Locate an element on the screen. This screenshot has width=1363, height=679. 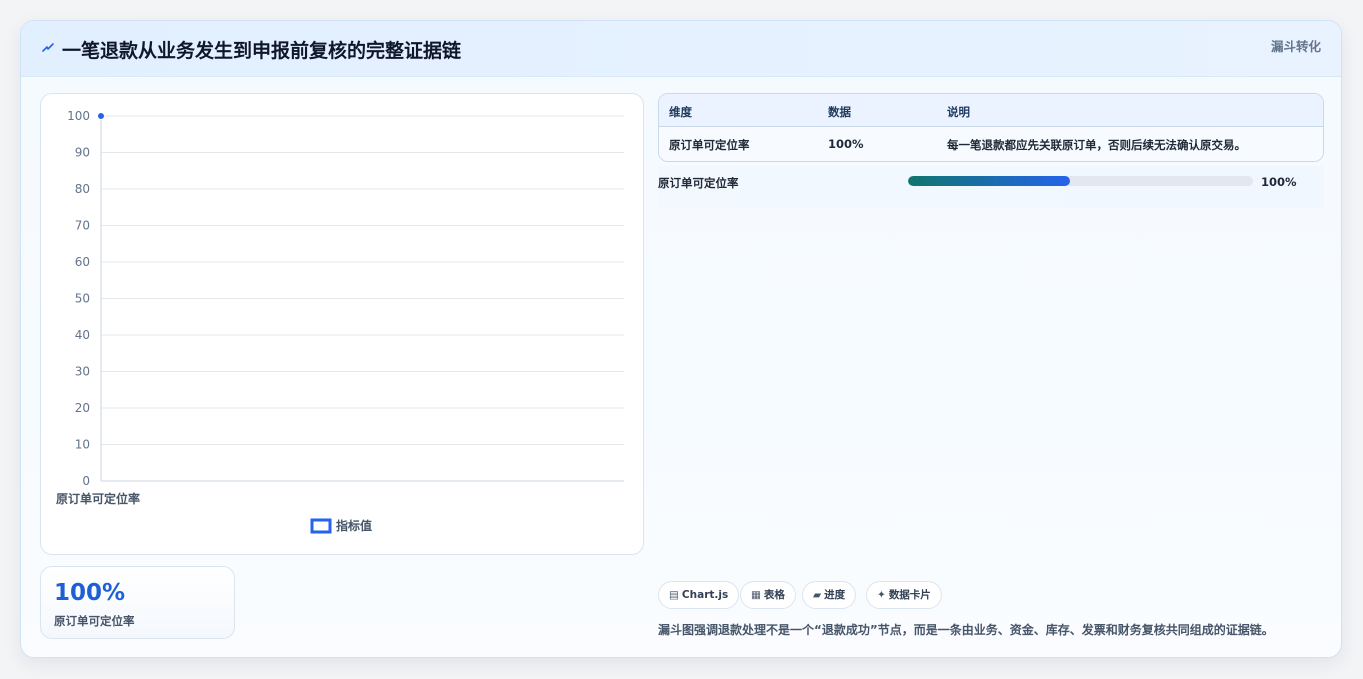
chart-icon: ▤ is located at coordinates (674, 595).